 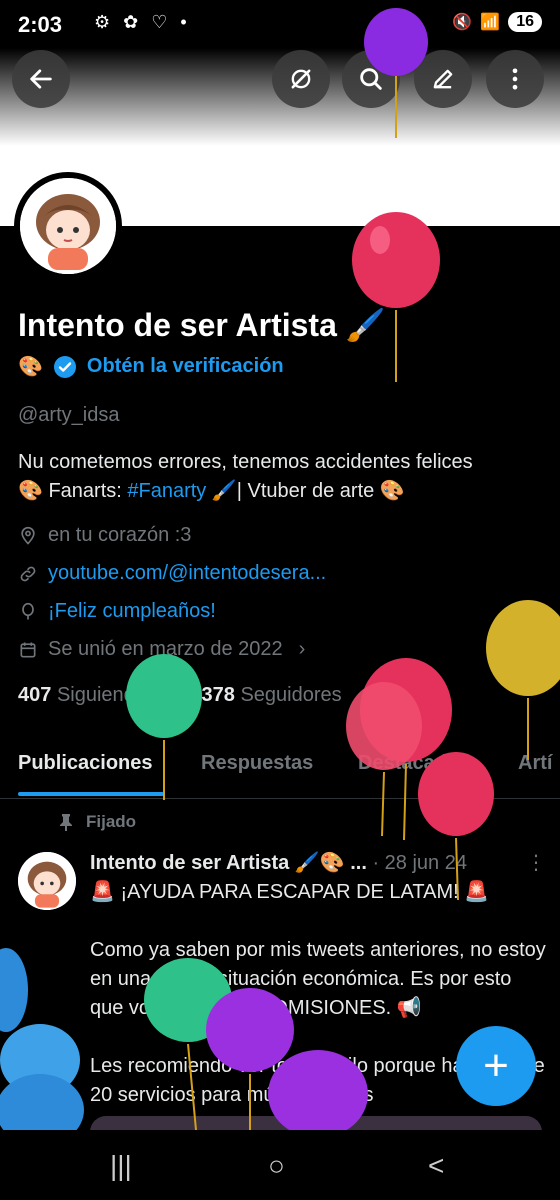 I want to click on grok-icon, so click(x=301, y=79).